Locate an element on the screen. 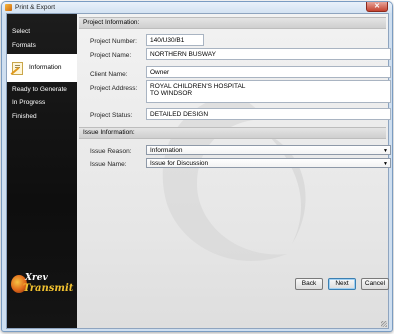 The height and width of the screenshot is (334, 394). logo-text-top: Xrev is located at coordinates (36, 278).